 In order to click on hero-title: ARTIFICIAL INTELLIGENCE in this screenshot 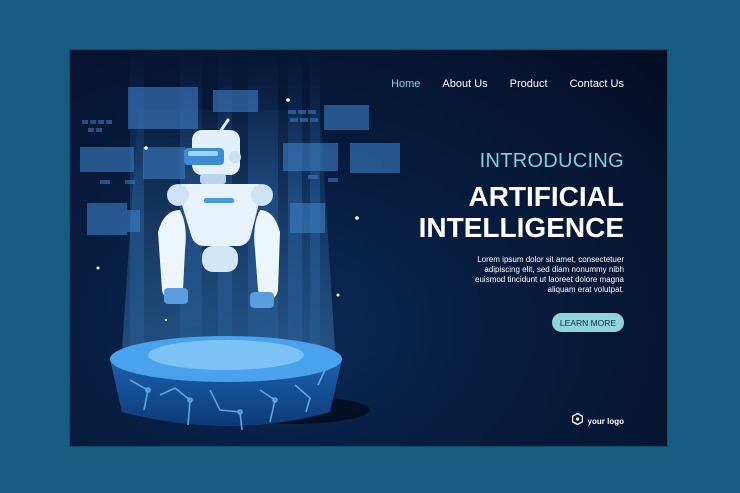, I will do `click(521, 212)`.